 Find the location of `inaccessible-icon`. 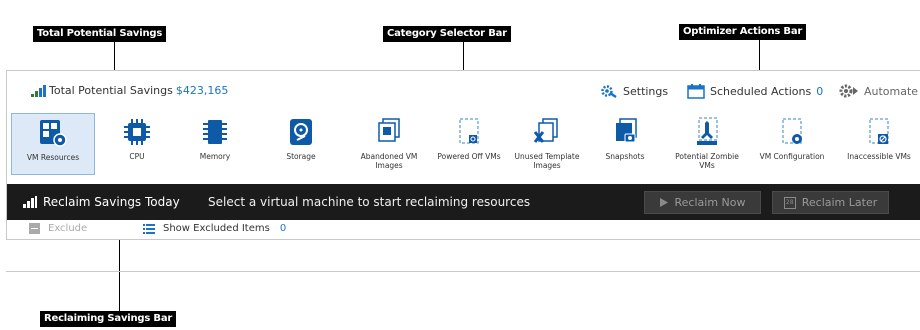

inaccessible-icon is located at coordinates (879, 132).